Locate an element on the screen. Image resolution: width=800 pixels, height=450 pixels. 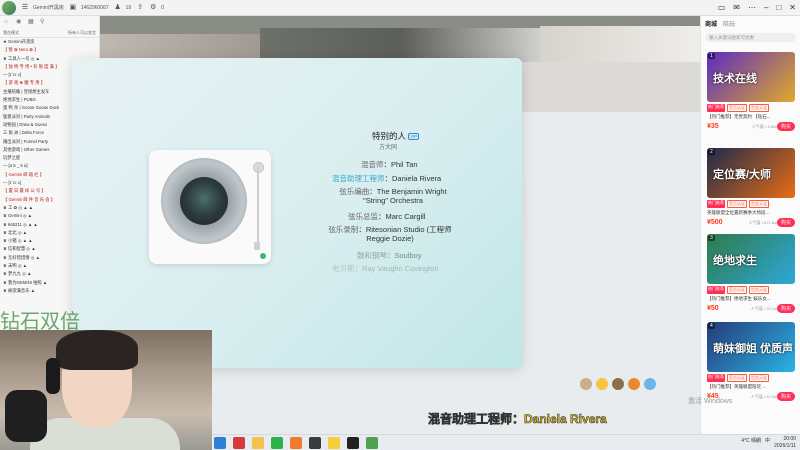
taskbar-clock: 20:00 2026/1/11 is located at coordinates (785, 442).